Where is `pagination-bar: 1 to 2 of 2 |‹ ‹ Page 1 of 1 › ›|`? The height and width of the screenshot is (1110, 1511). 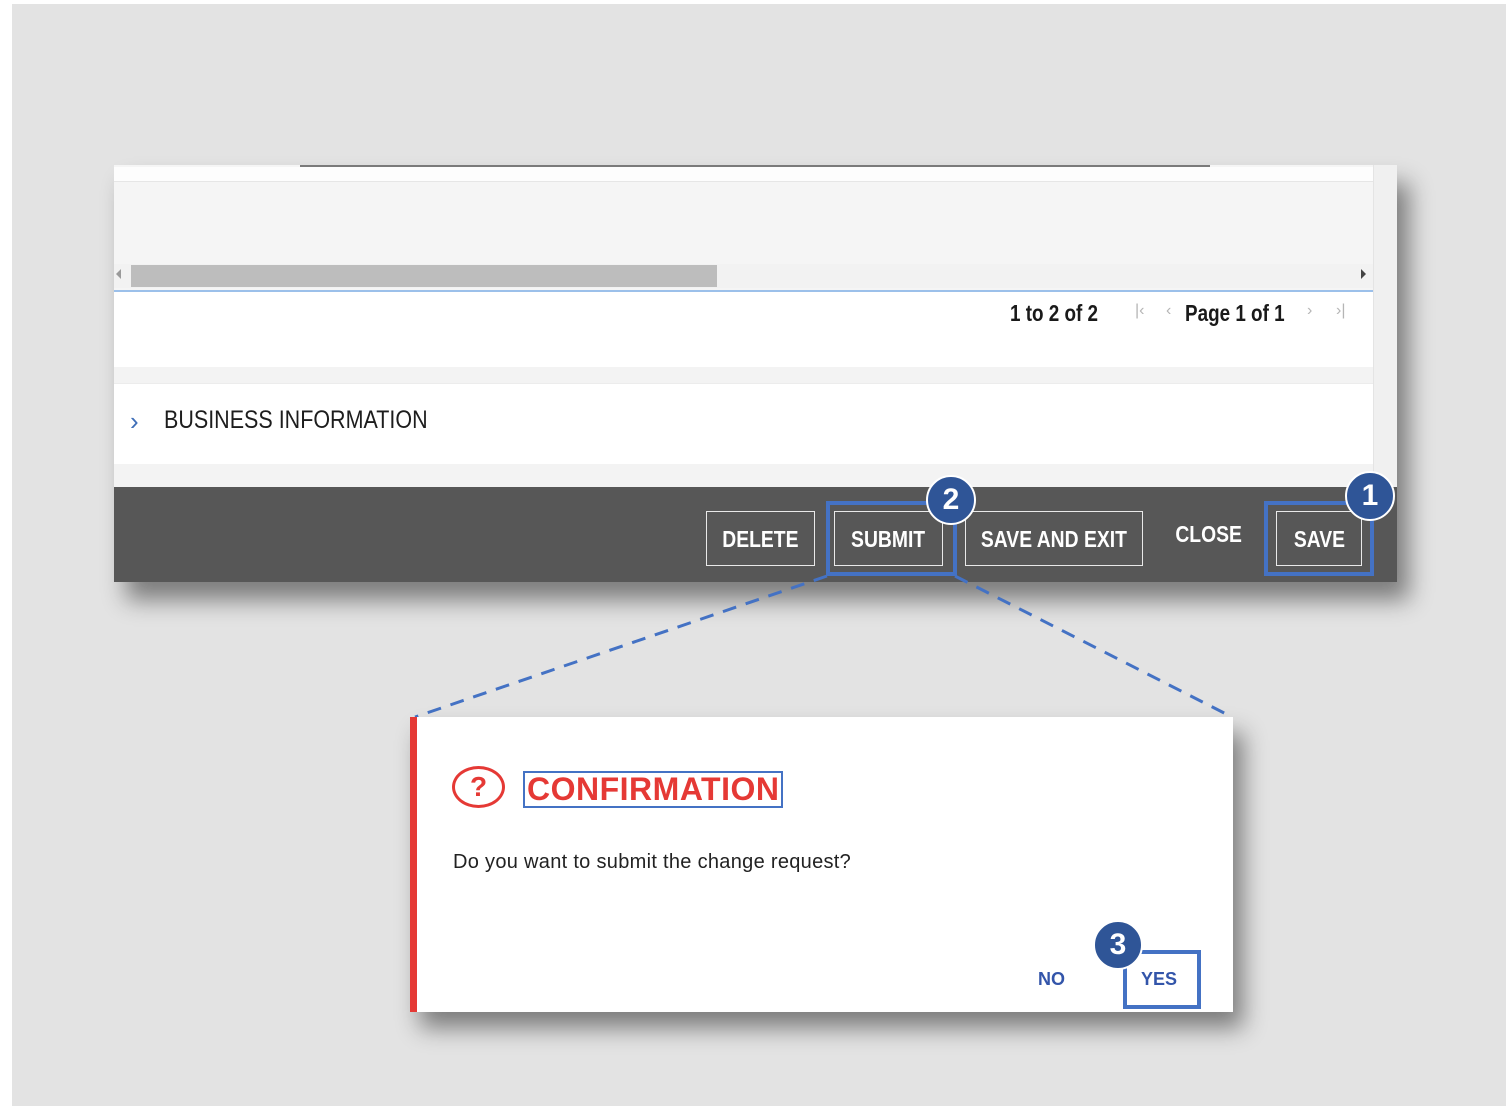 pagination-bar: 1 to 2 of 2 |‹ ‹ Page 1 of 1 › ›| is located at coordinates (743, 329).